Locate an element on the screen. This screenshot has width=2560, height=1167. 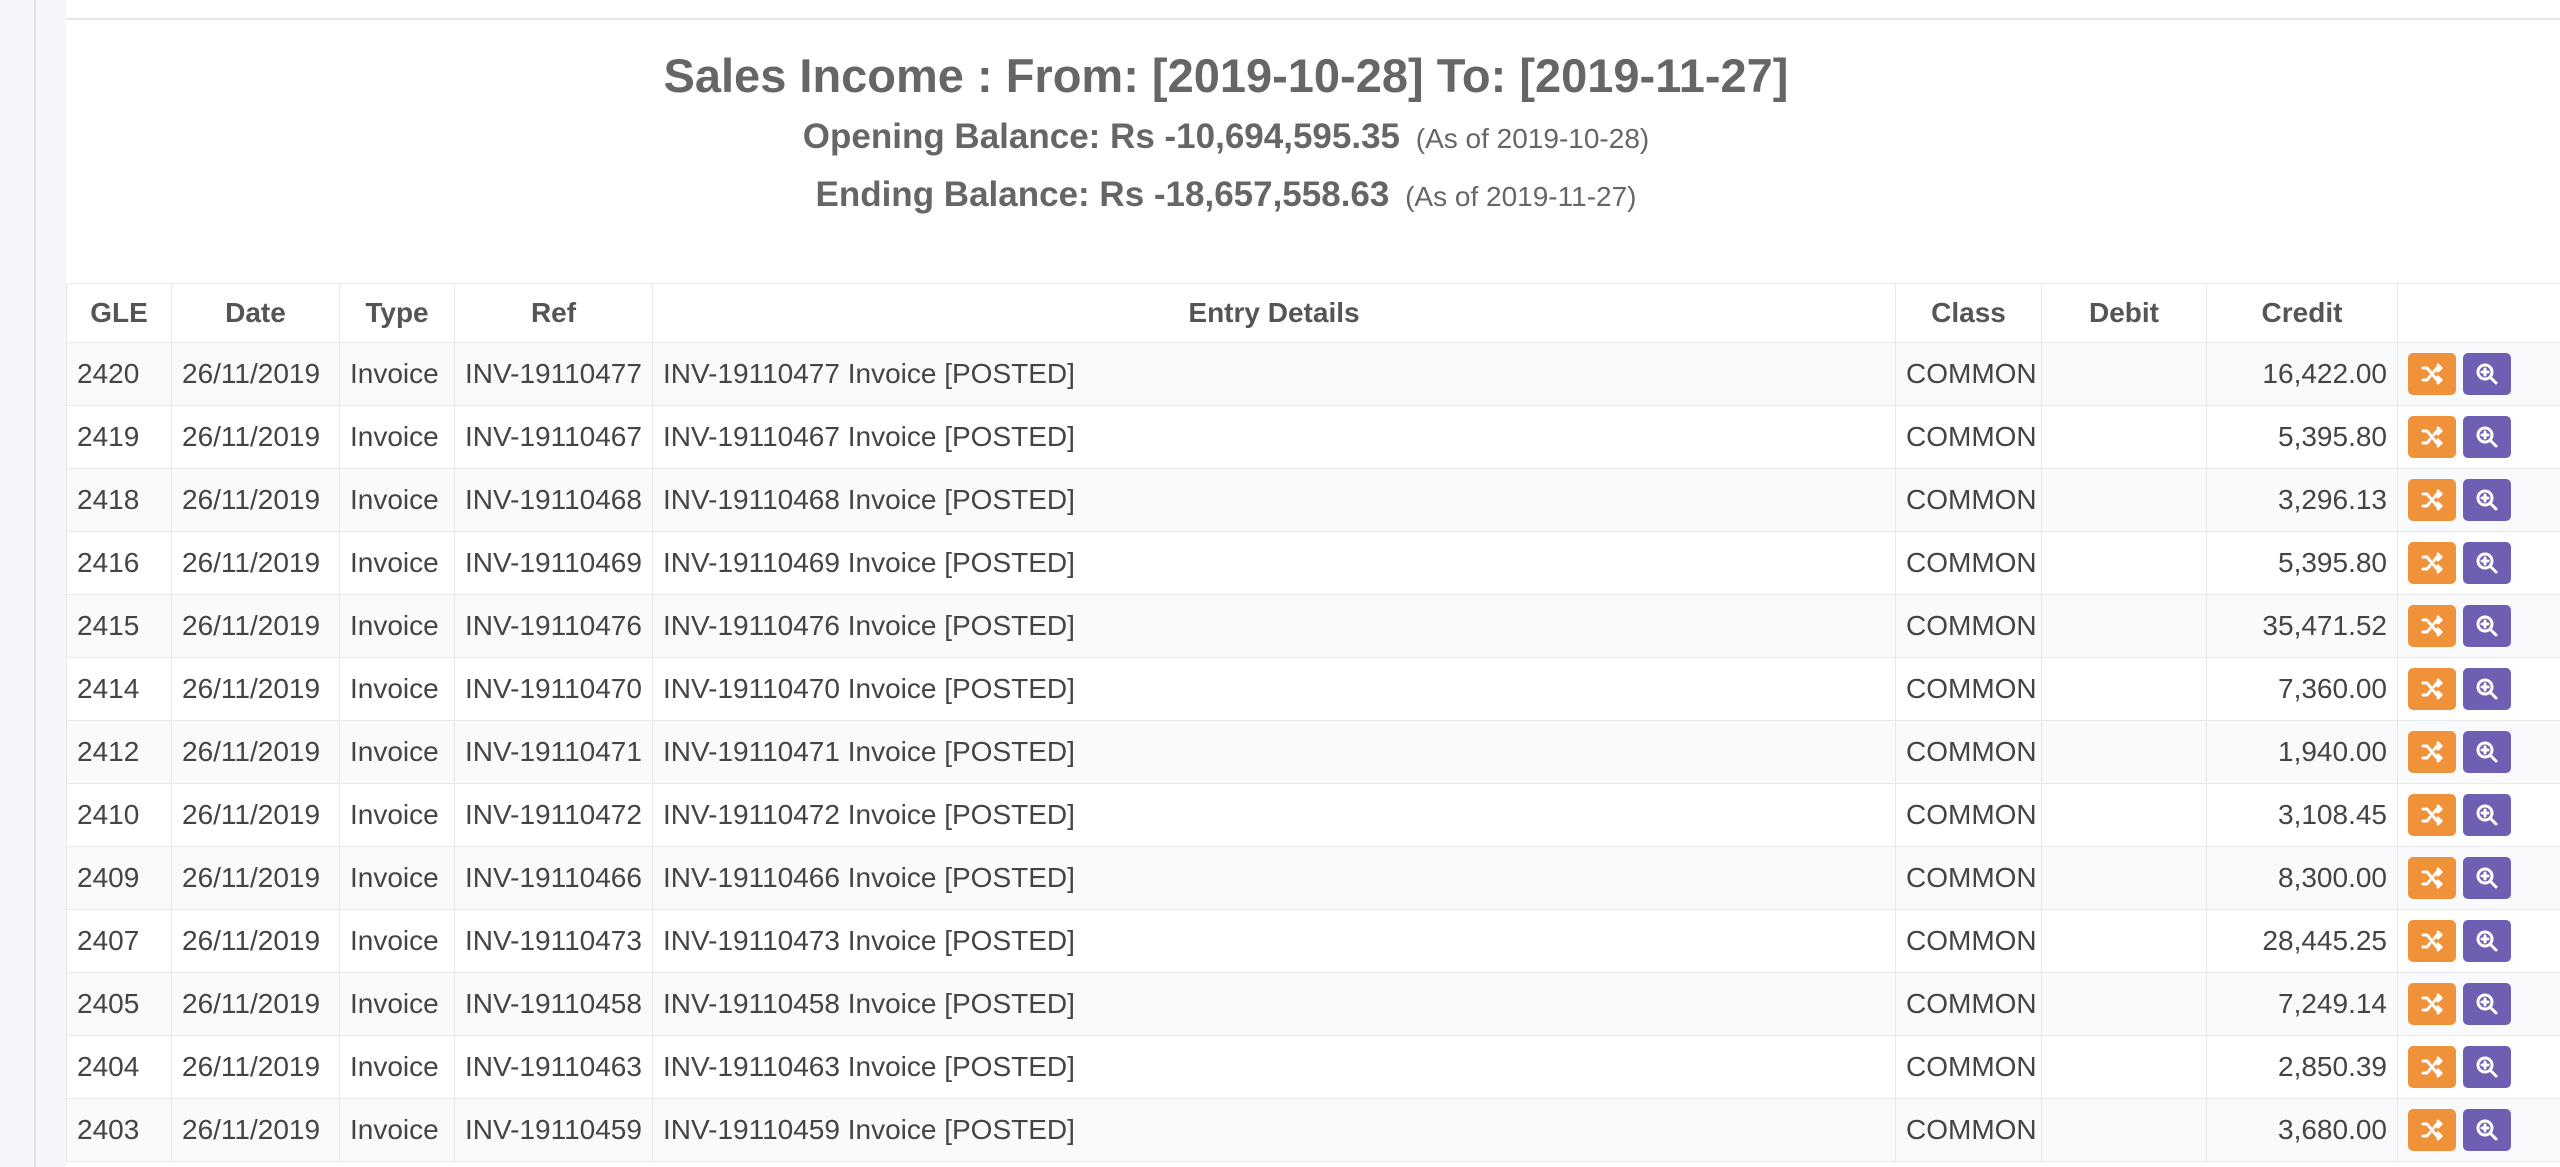
cell-entry-details: INV-19110471 Invoice [POSTED] is located at coordinates (1274, 752).